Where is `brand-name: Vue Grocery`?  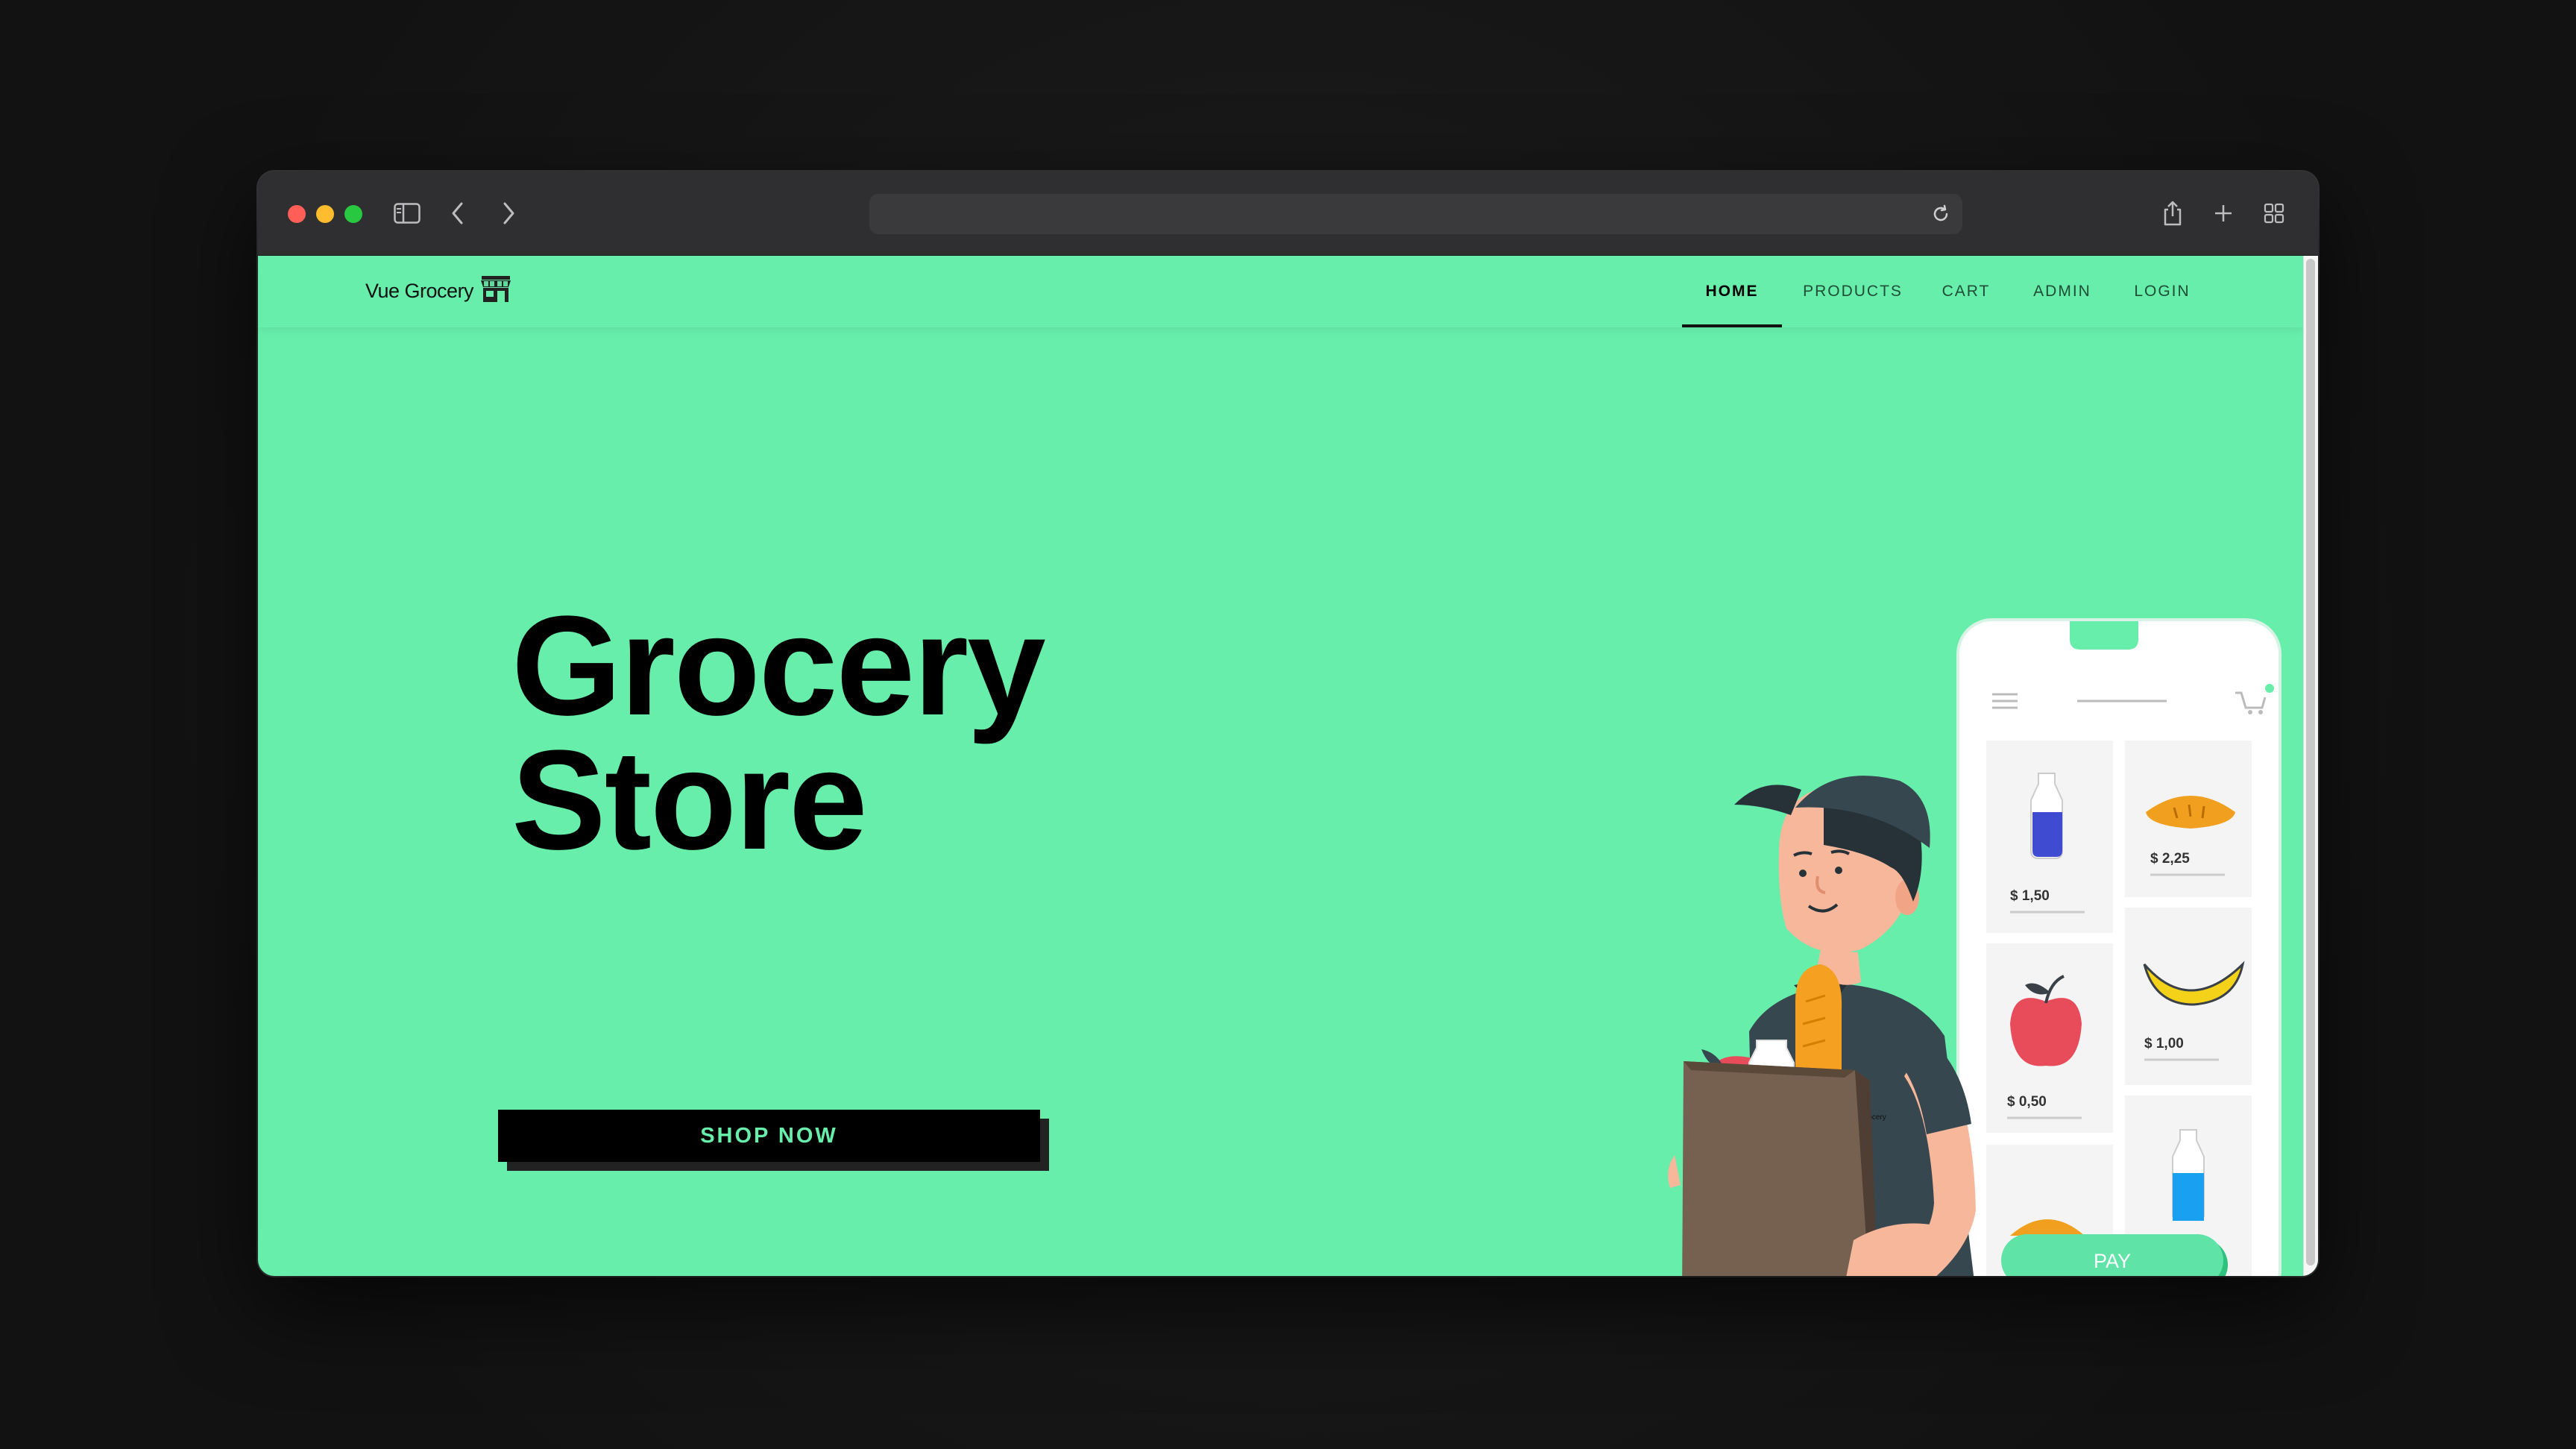 brand-name: Vue Grocery is located at coordinates (419, 290).